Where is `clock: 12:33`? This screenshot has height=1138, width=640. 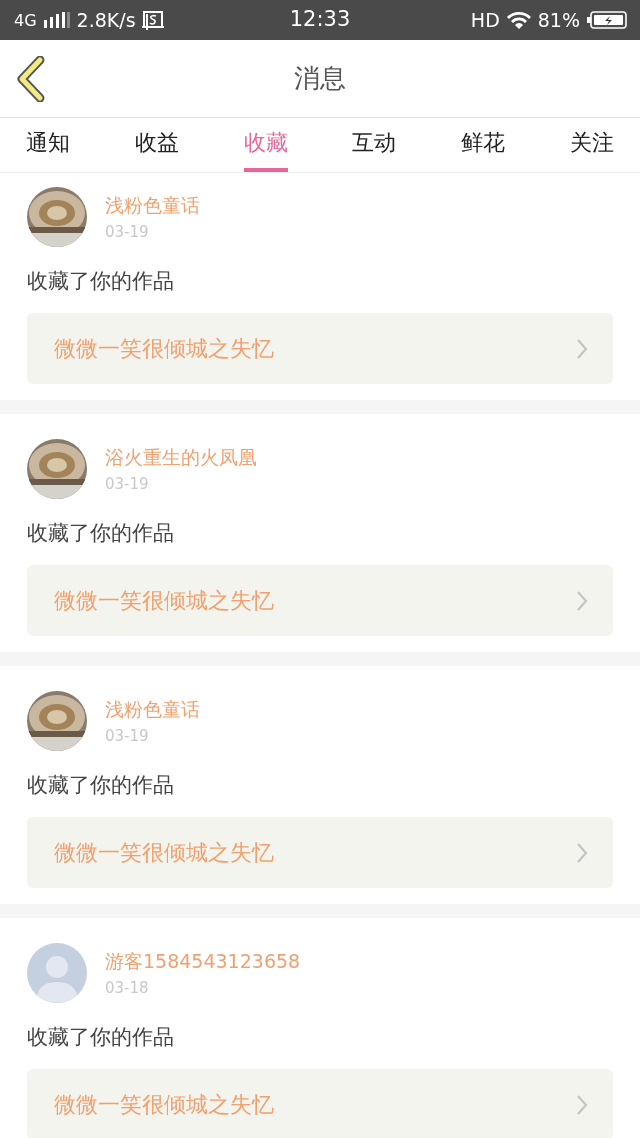 clock: 12:33 is located at coordinates (320, 19).